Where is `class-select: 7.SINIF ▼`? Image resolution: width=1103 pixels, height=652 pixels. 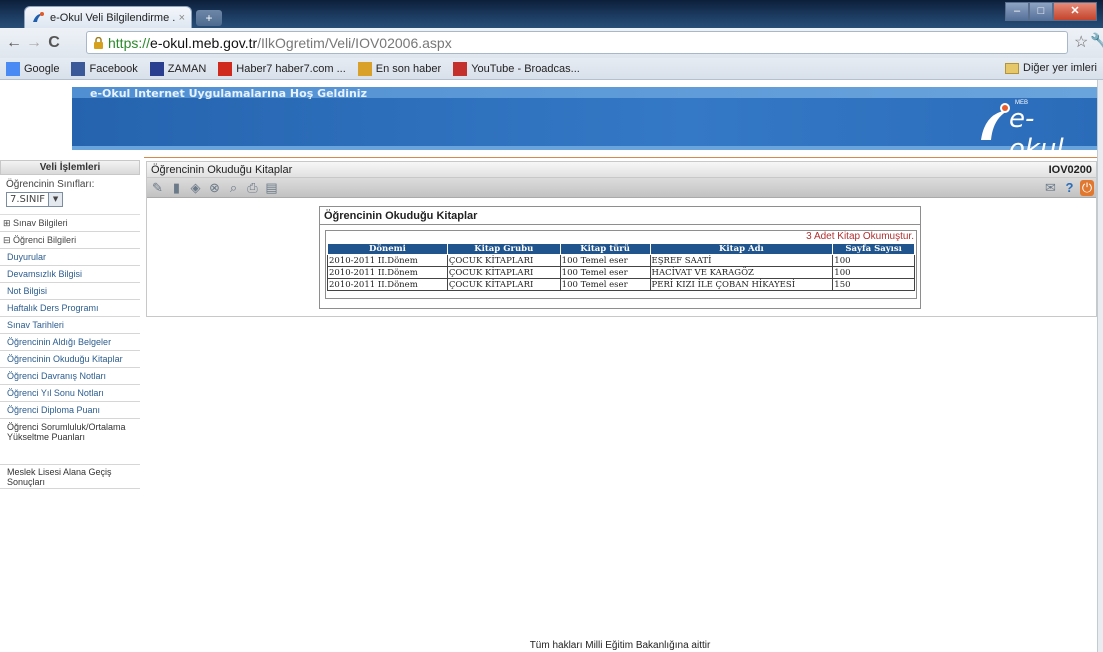 class-select: 7.SINIF ▼ is located at coordinates (35, 199).